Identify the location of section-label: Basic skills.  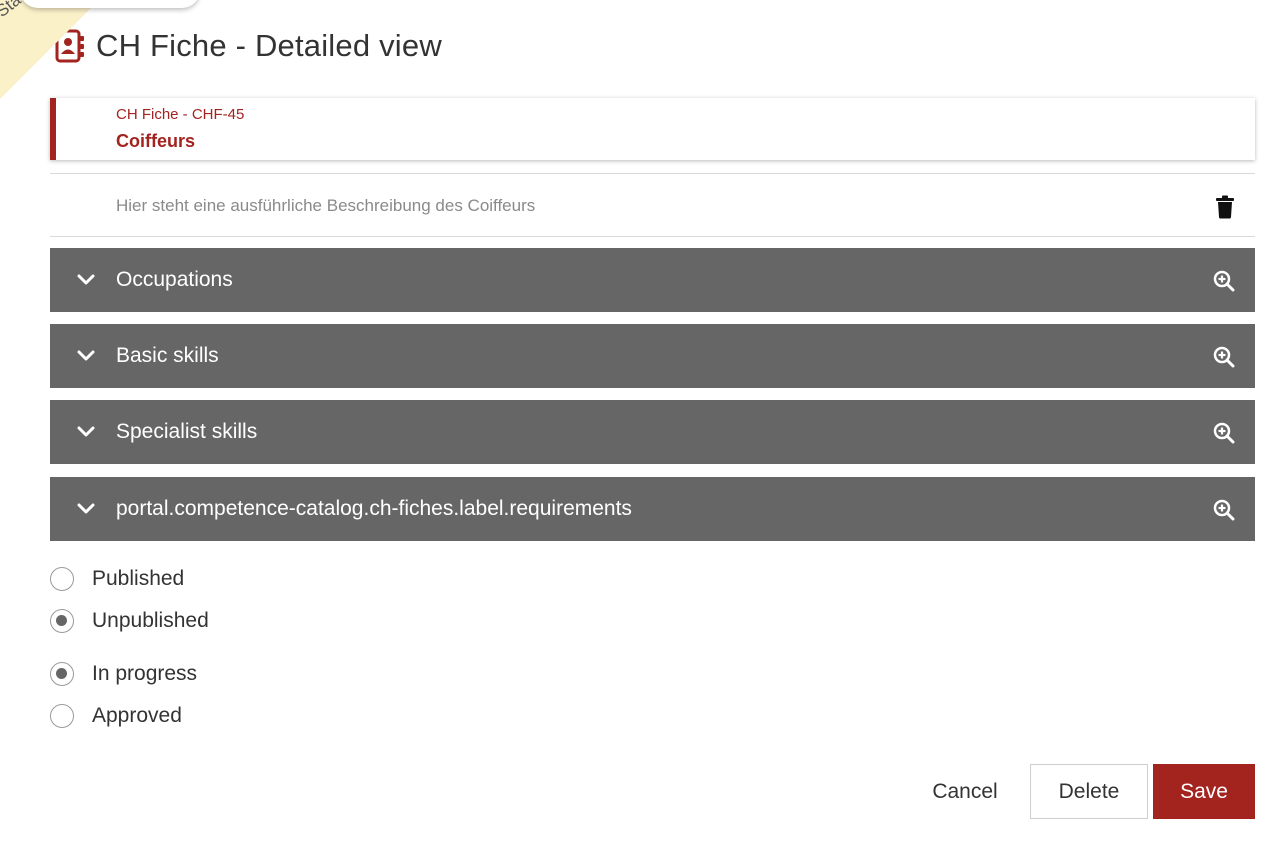
(167, 355).